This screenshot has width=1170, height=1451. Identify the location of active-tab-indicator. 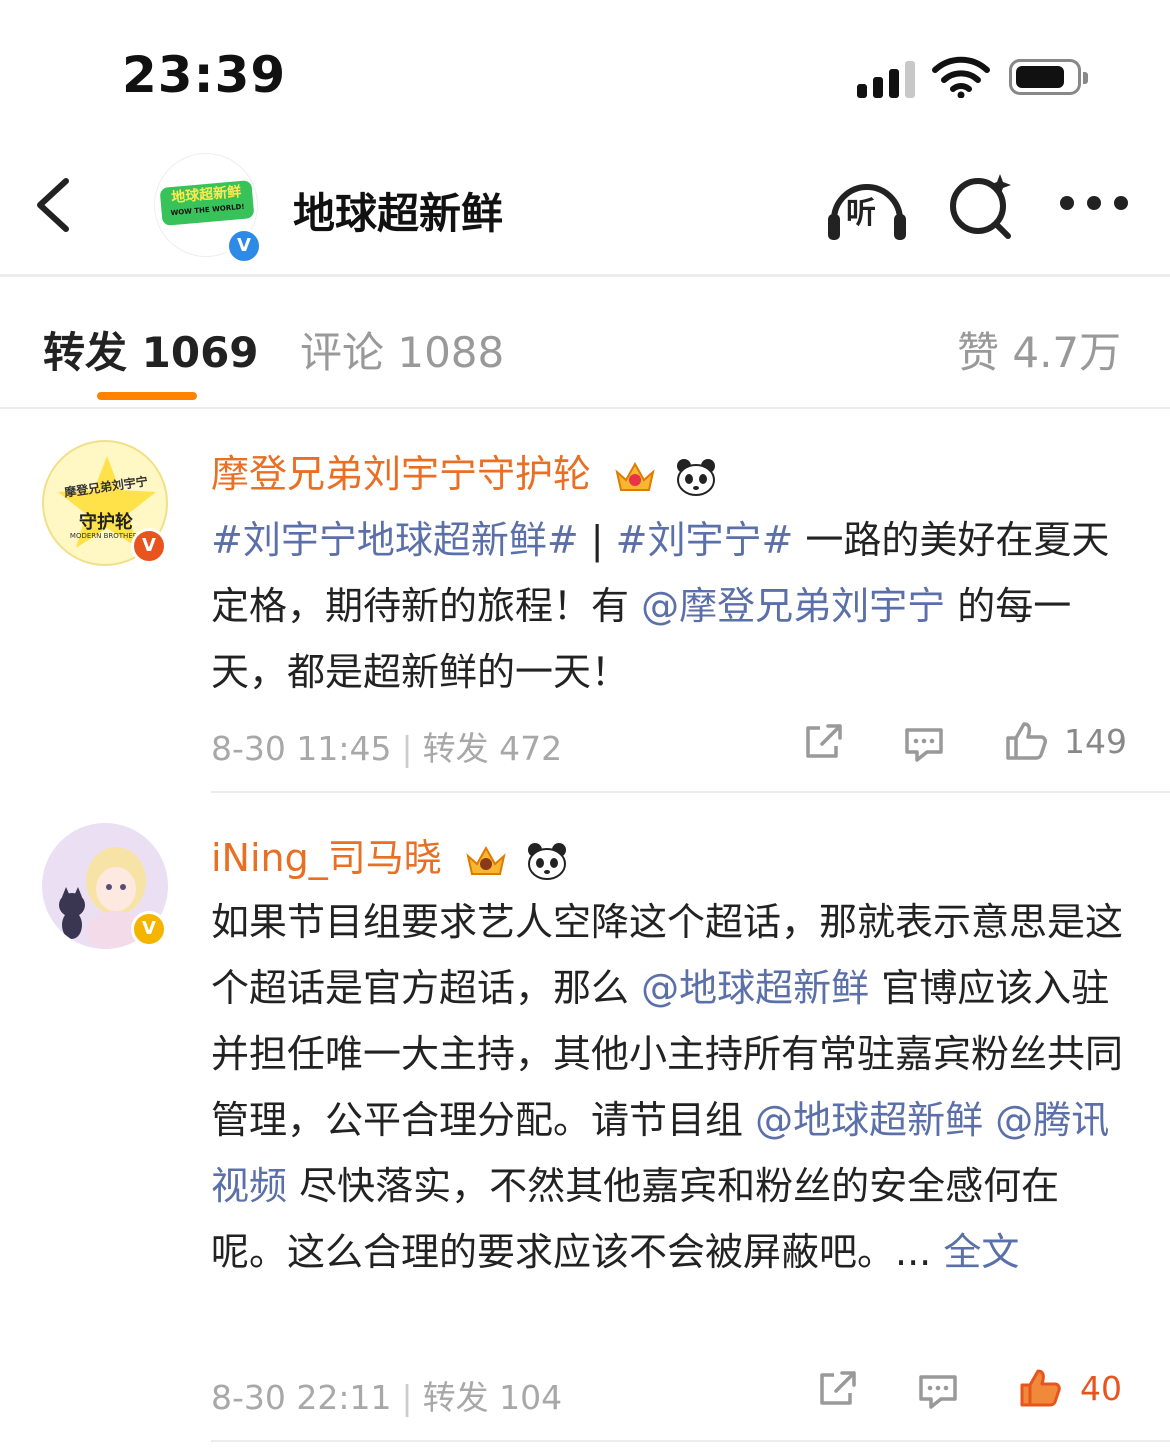
(147, 396).